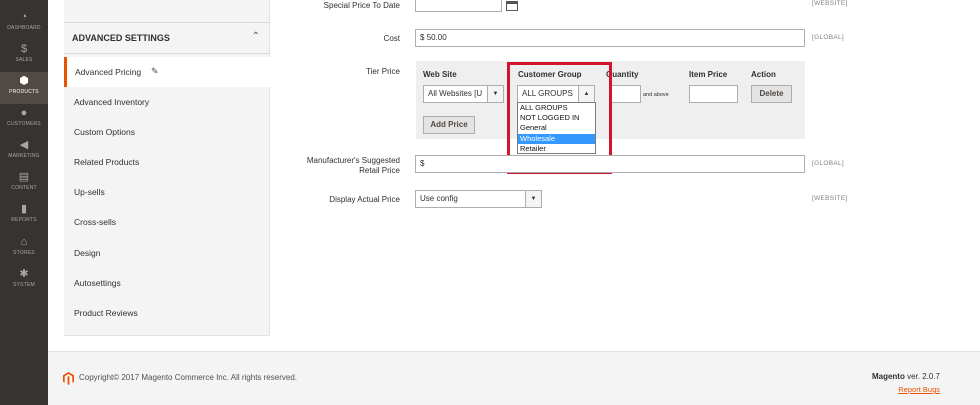 This screenshot has width=980, height=405. What do you see at coordinates (167, 222) in the screenshot?
I see `panel-link-cross-sells: Cross-sells` at bounding box center [167, 222].